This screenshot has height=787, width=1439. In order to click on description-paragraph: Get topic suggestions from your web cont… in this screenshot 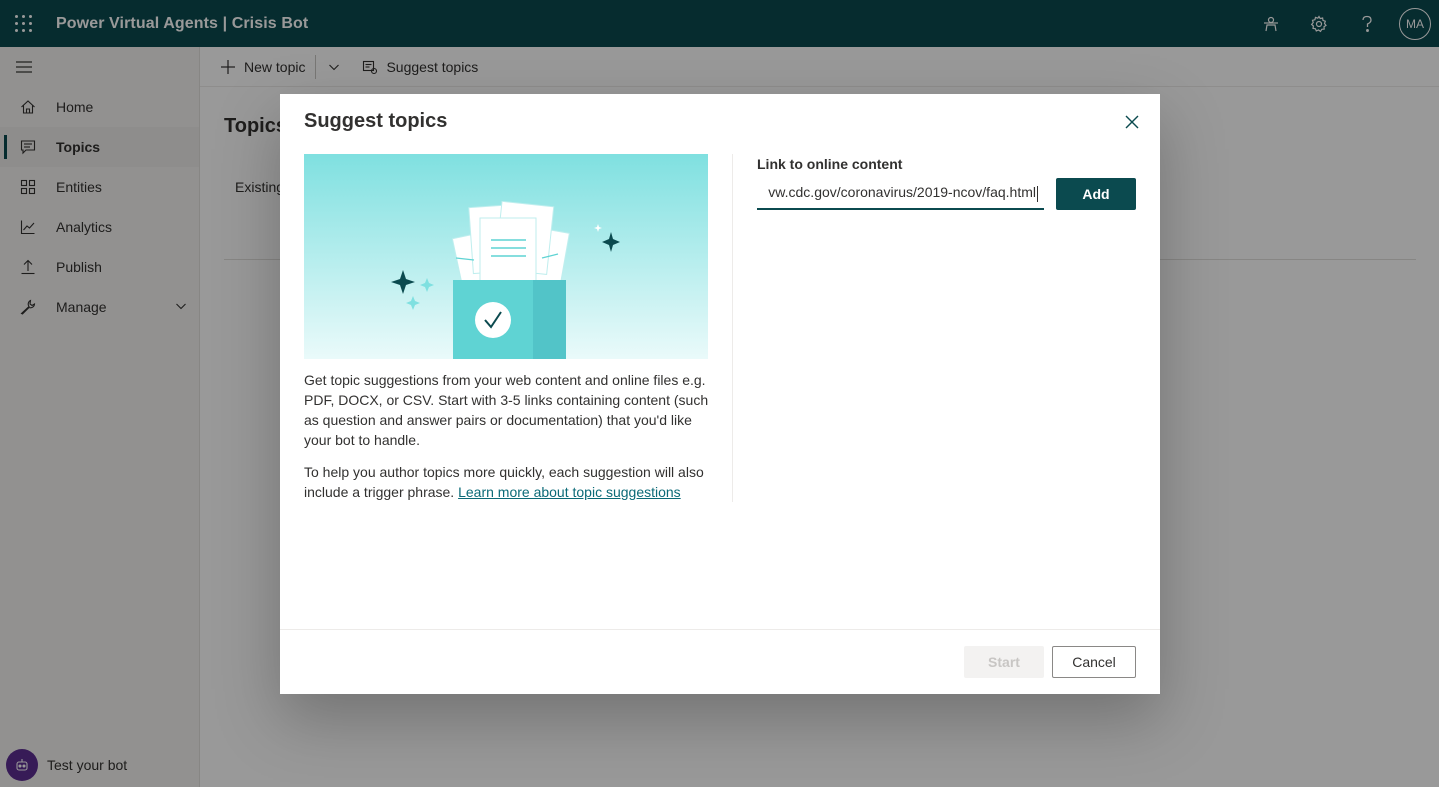, I will do `click(506, 410)`.